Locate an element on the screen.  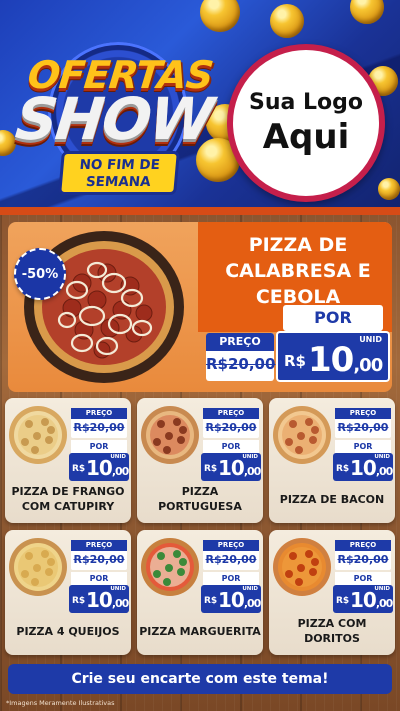
featured-title: PIZZA DE CALABRESA E CEBOLA is located at coordinates (298, 271).